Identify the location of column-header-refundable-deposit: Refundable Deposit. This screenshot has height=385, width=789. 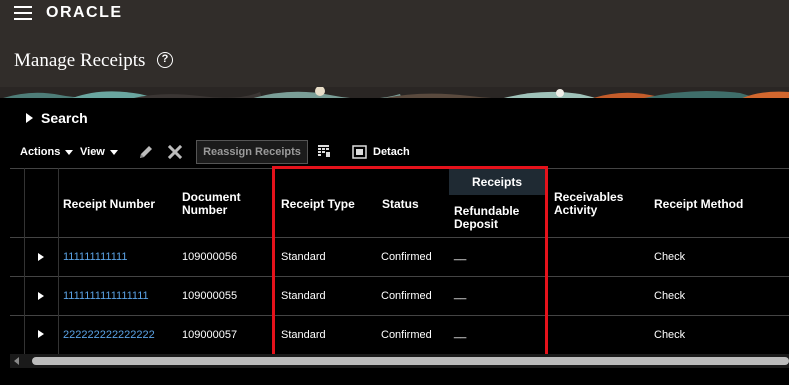
(486, 218).